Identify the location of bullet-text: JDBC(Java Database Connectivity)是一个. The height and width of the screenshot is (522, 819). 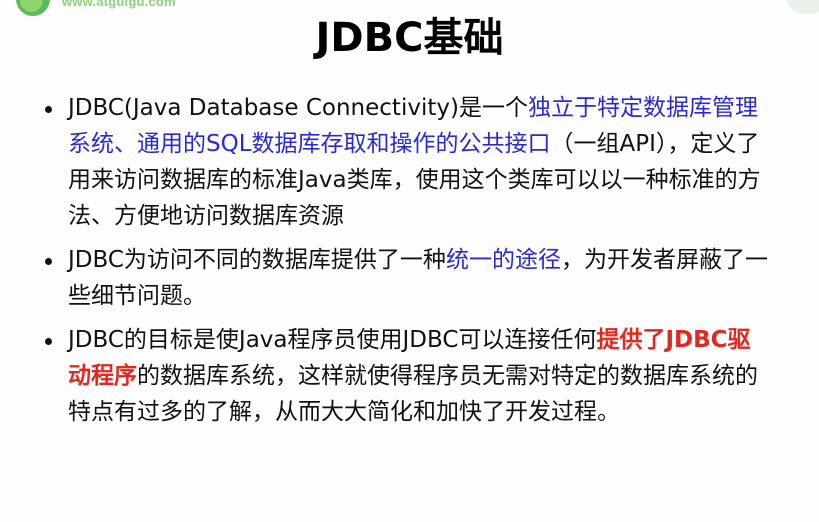
(298, 108).